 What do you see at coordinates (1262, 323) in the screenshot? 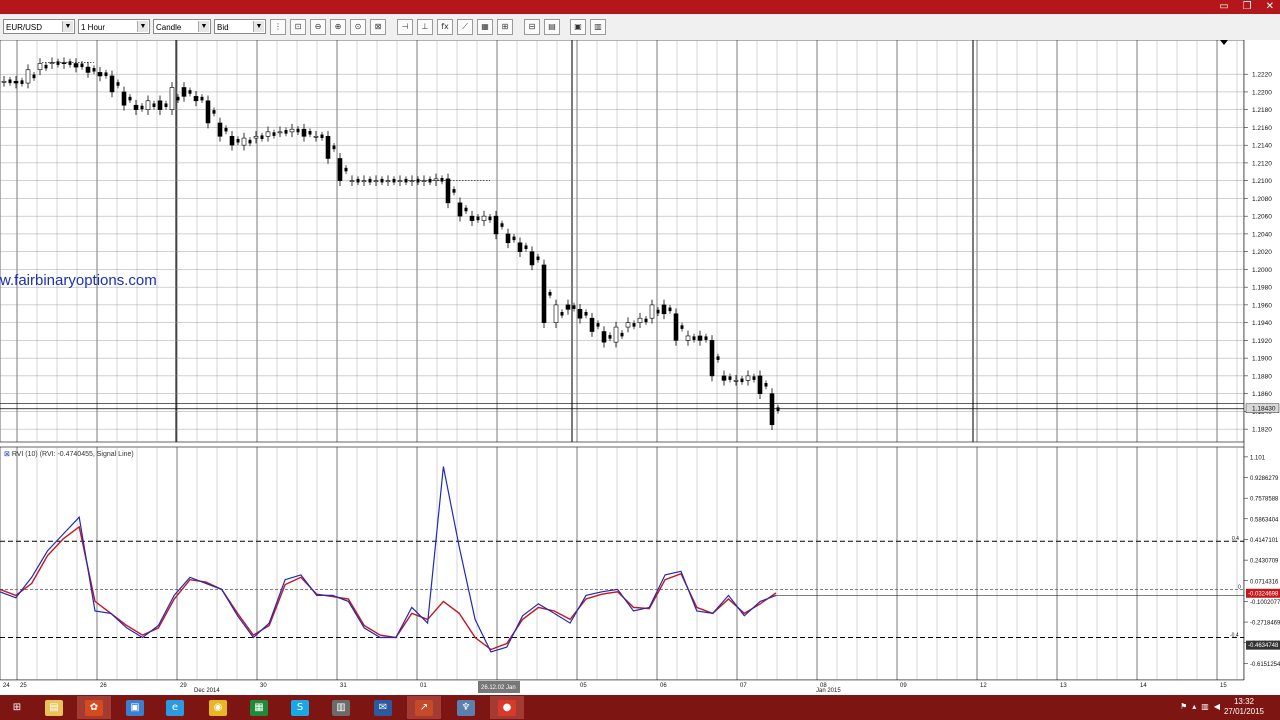
I see `price-tick-label: 1.1940` at bounding box center [1262, 323].